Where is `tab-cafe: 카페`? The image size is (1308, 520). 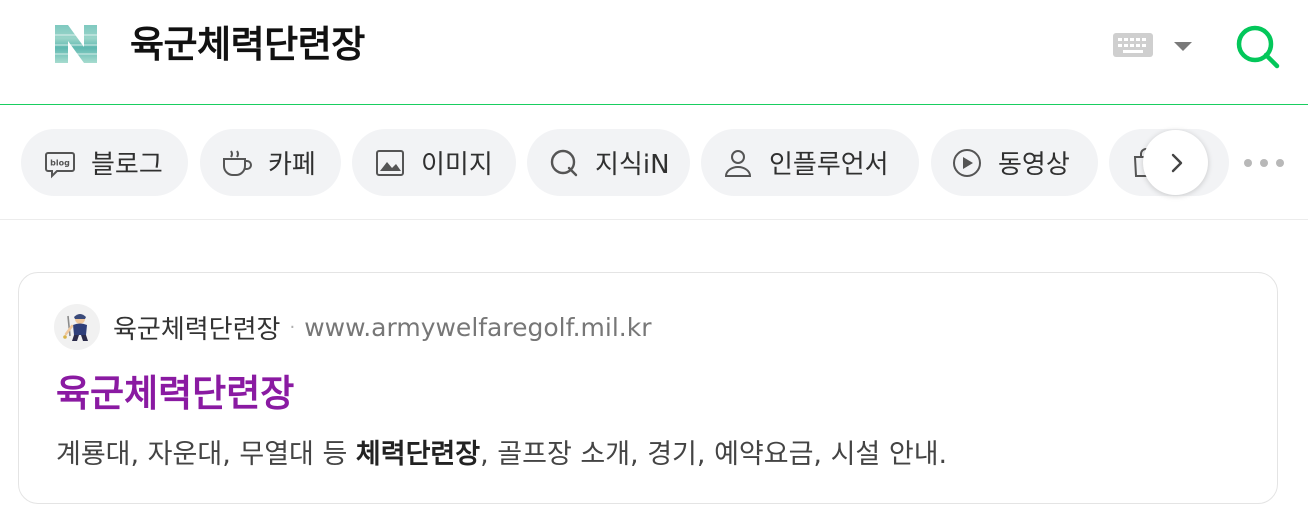
tab-cafe: 카페 is located at coordinates (270, 162).